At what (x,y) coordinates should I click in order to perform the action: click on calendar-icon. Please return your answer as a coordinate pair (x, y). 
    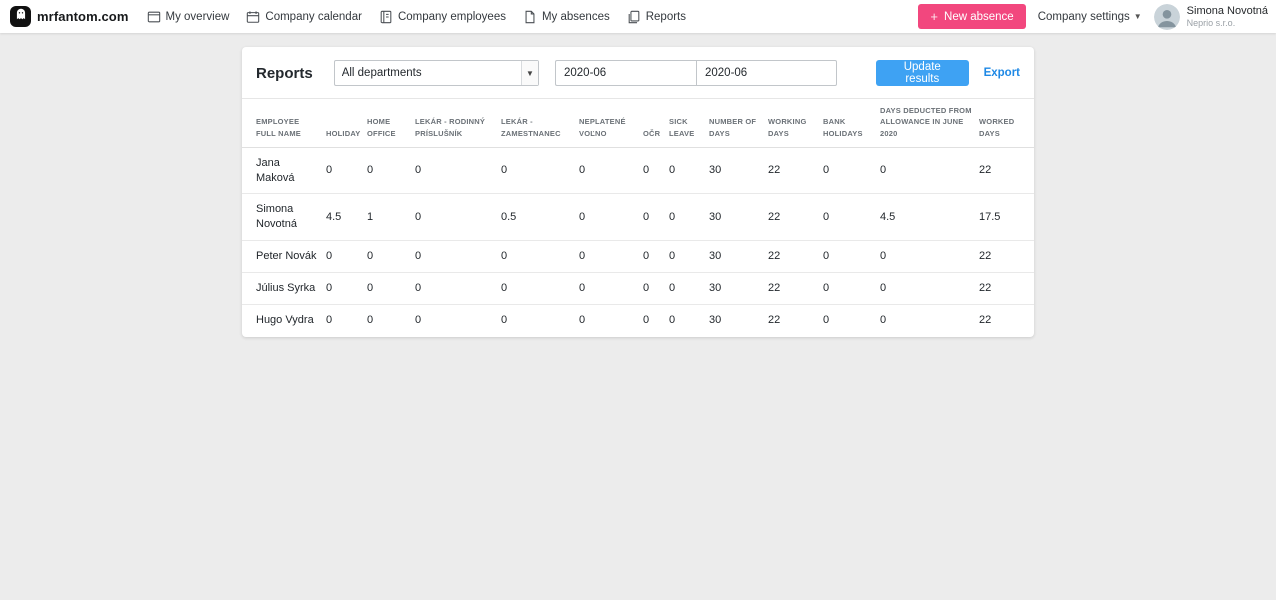
    Looking at the image, I should click on (253, 17).